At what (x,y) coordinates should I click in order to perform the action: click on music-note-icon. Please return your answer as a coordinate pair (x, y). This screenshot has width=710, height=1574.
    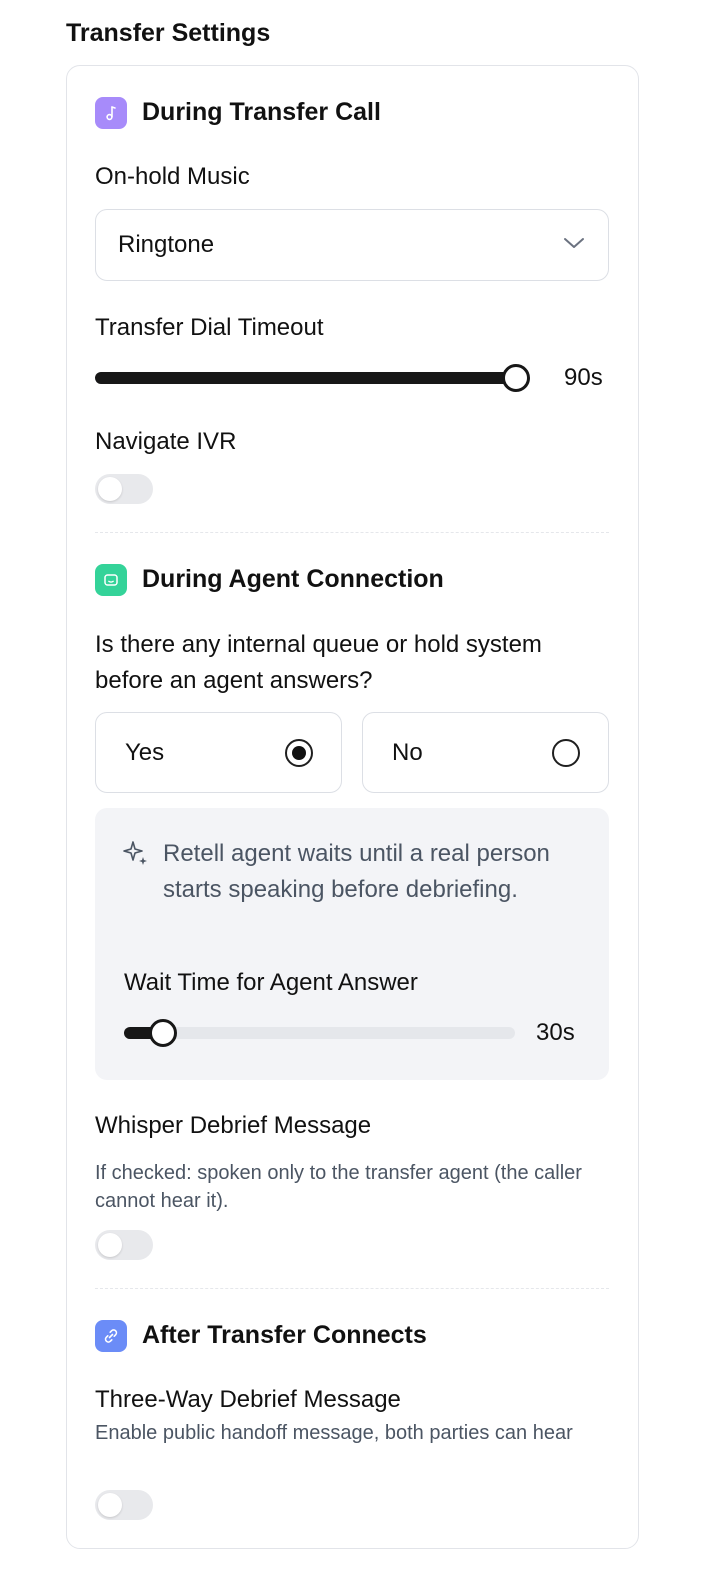
    Looking at the image, I should click on (111, 113).